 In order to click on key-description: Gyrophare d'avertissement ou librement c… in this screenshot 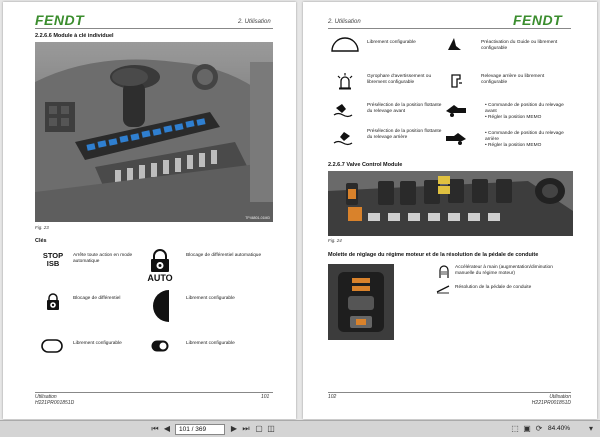, I will do `click(399, 79)`.